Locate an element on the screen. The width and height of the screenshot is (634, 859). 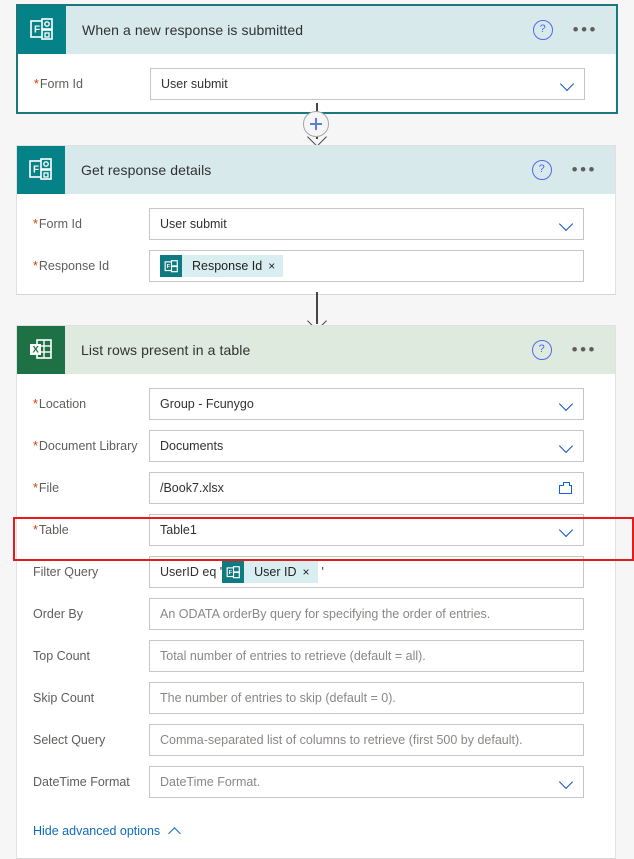
field-label: Order By is located at coordinates (83, 614).